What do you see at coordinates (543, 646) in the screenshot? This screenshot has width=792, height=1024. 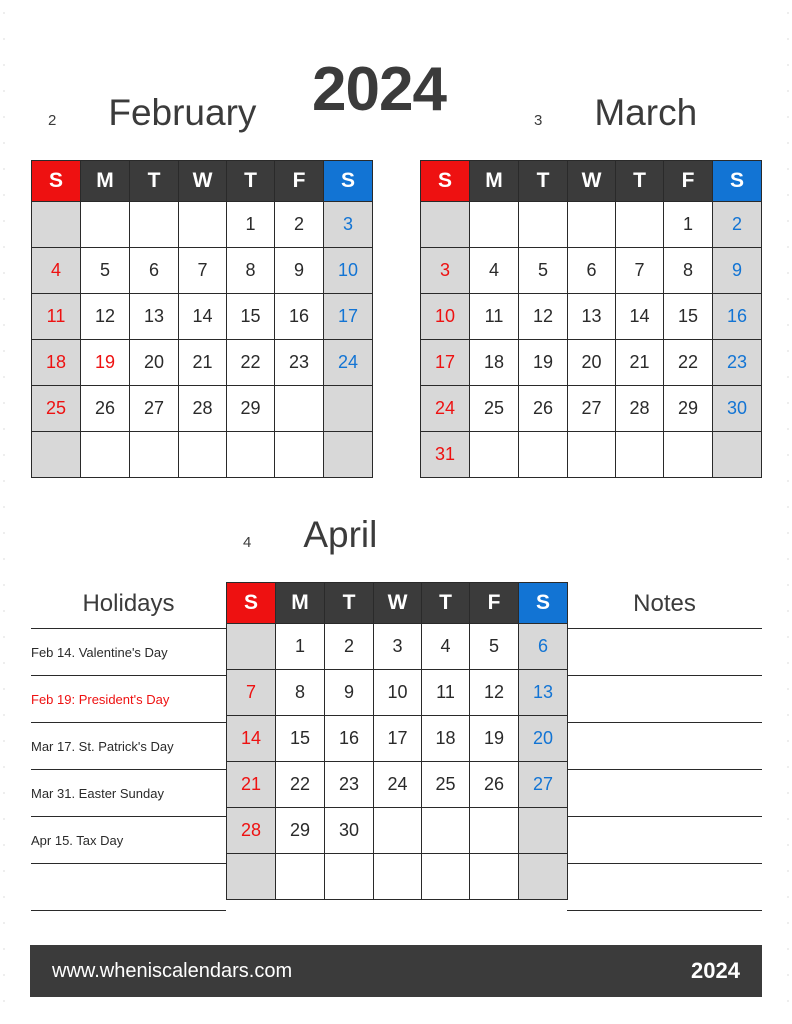 I see `day-cell-april-6: 6` at bounding box center [543, 646].